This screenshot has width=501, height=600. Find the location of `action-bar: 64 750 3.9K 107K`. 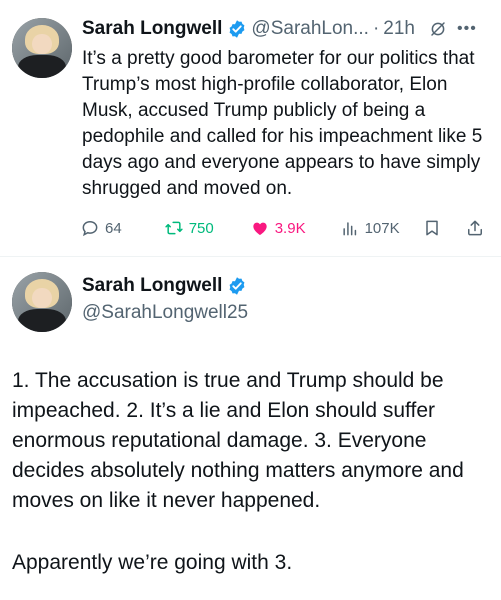

action-bar: 64 750 3.9K 107K is located at coordinates (287, 228).